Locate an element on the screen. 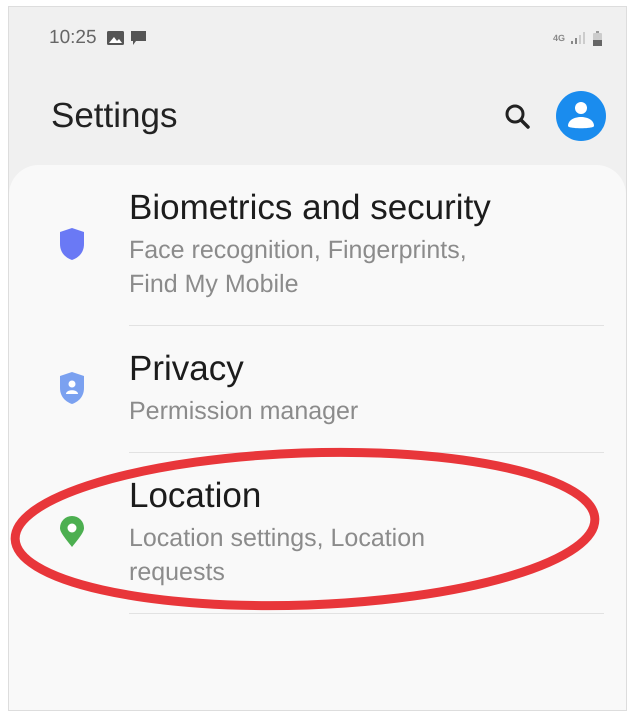 Image resolution: width=635 pixels, height=711 pixels. item-subtitle: Face recognition, Fingerprints, Find My Mobile is located at coordinates (298, 267).